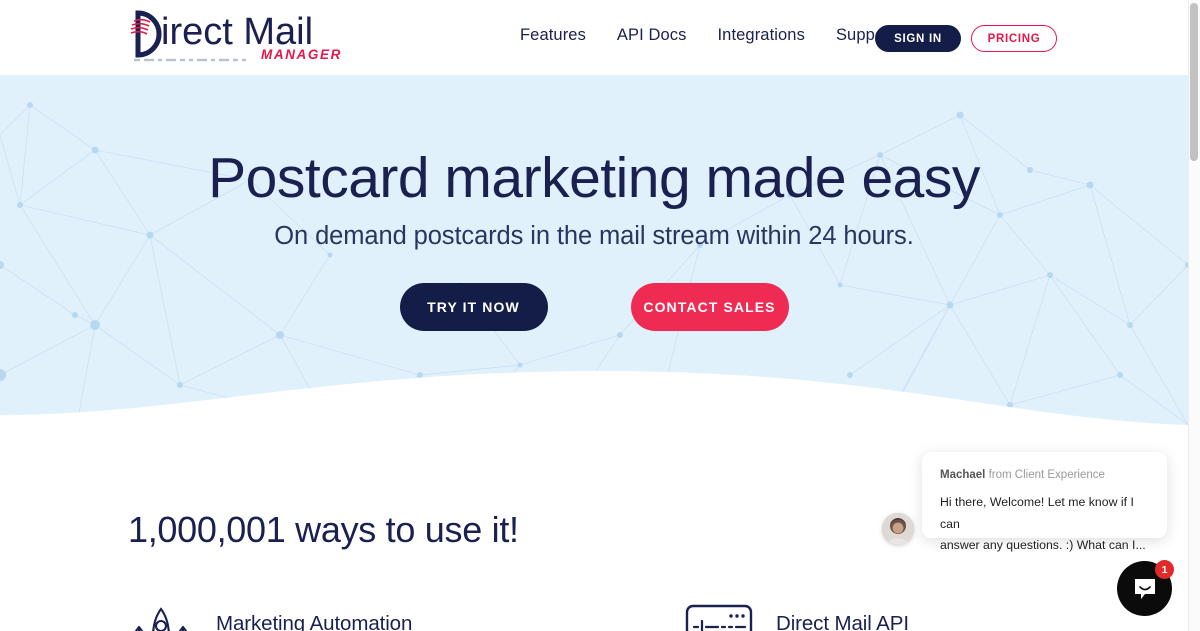 This screenshot has height=631, width=1200. I want to click on wave-divider, so click(594, 412).